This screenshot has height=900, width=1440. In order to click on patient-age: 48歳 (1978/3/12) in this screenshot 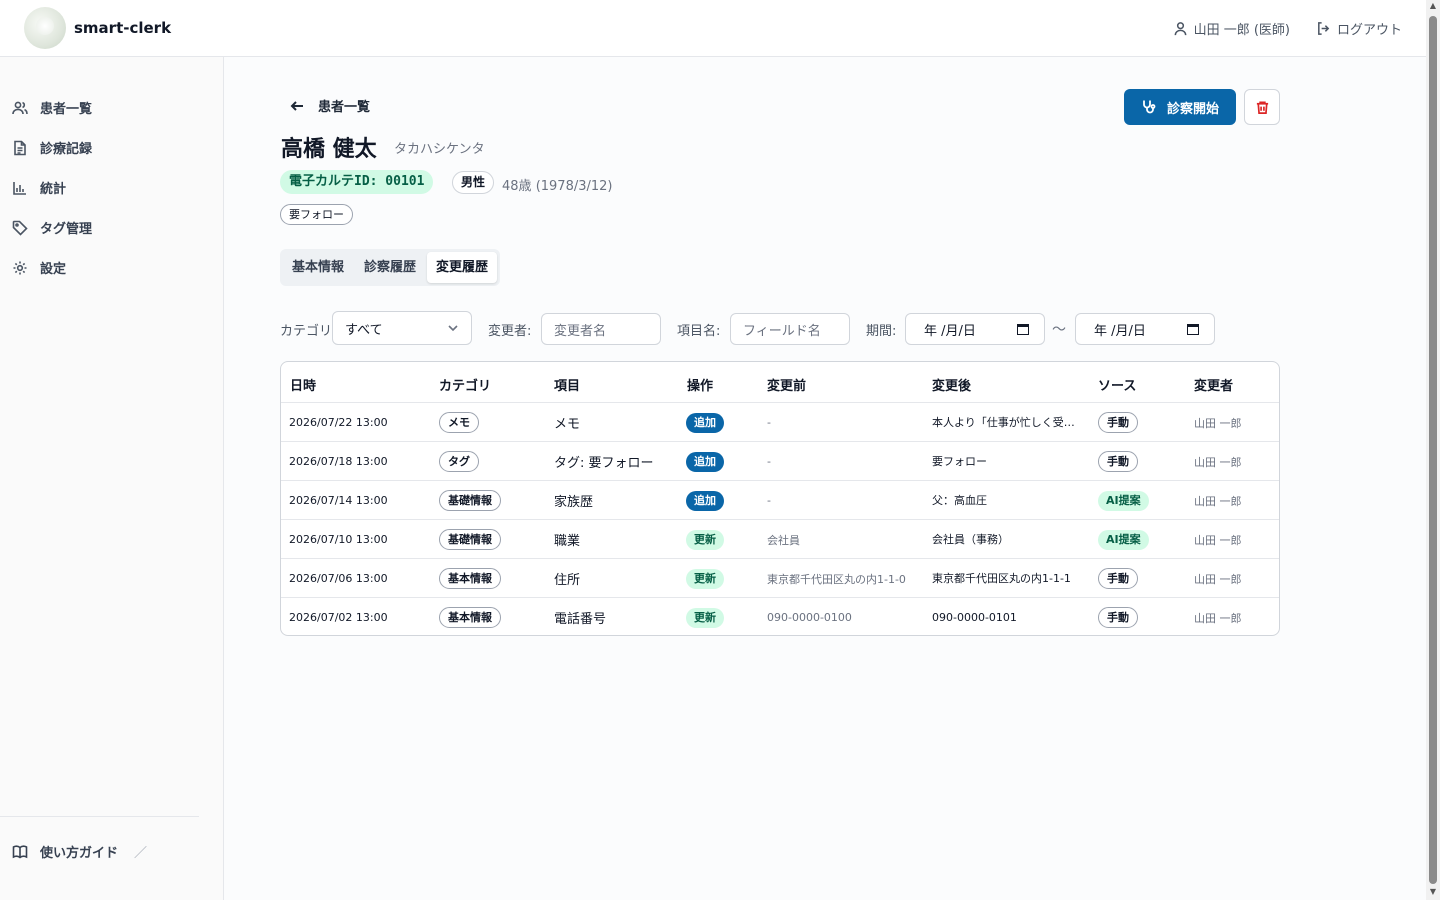, I will do `click(557, 184)`.